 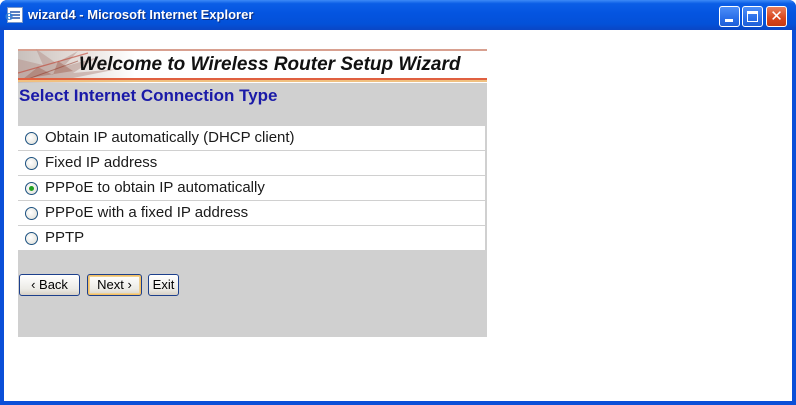 What do you see at coordinates (31, 163) in the screenshot?
I see `radio-fixed-ip` at bounding box center [31, 163].